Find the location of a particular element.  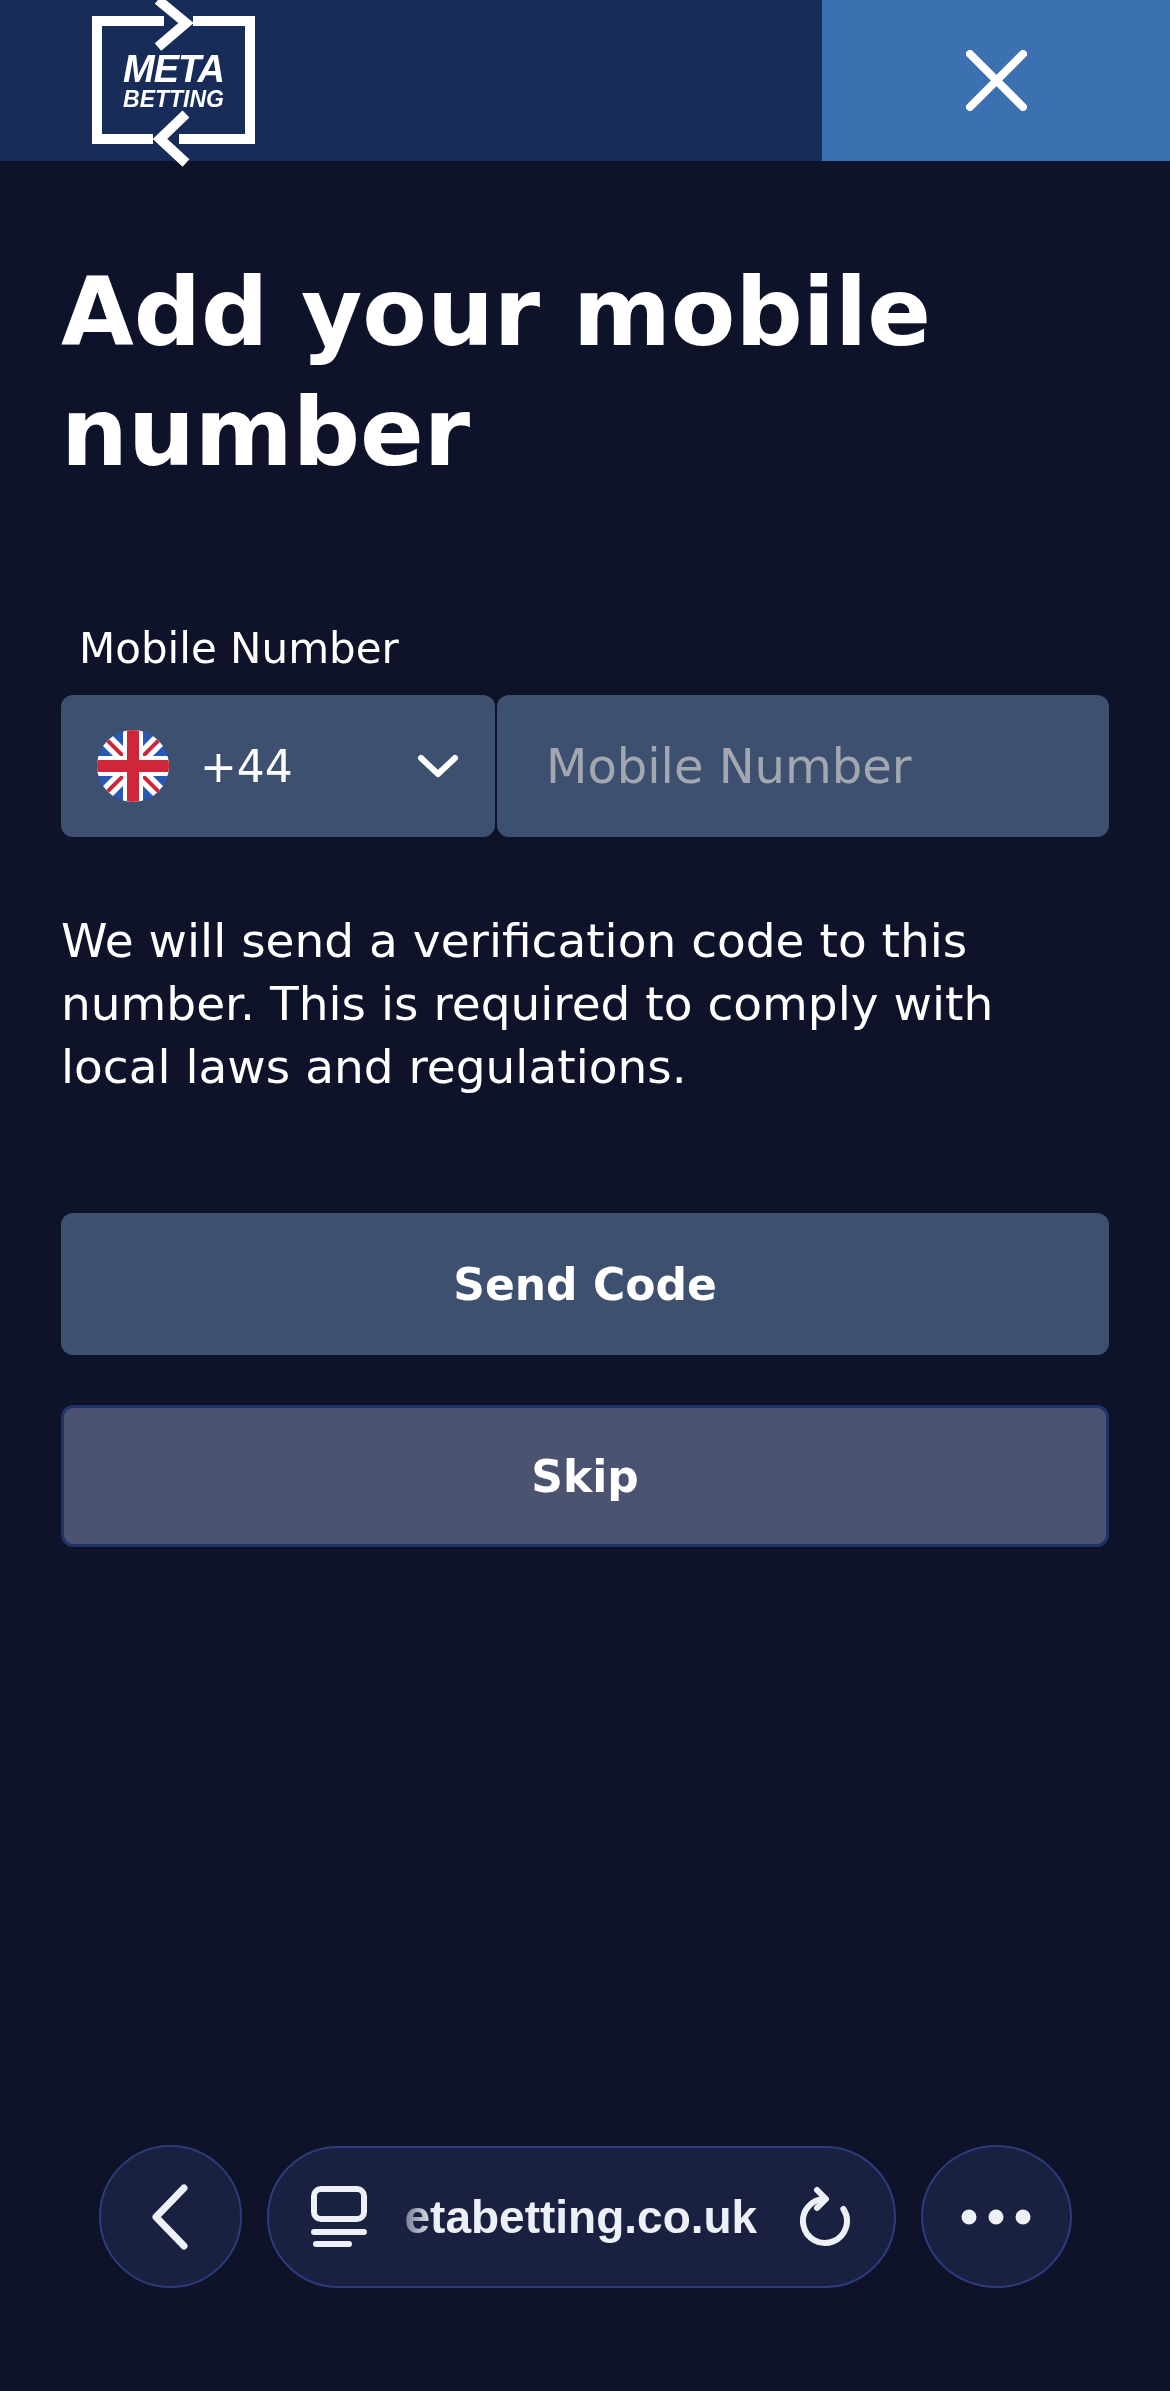

field-label: Mobile Number is located at coordinates (239, 649).